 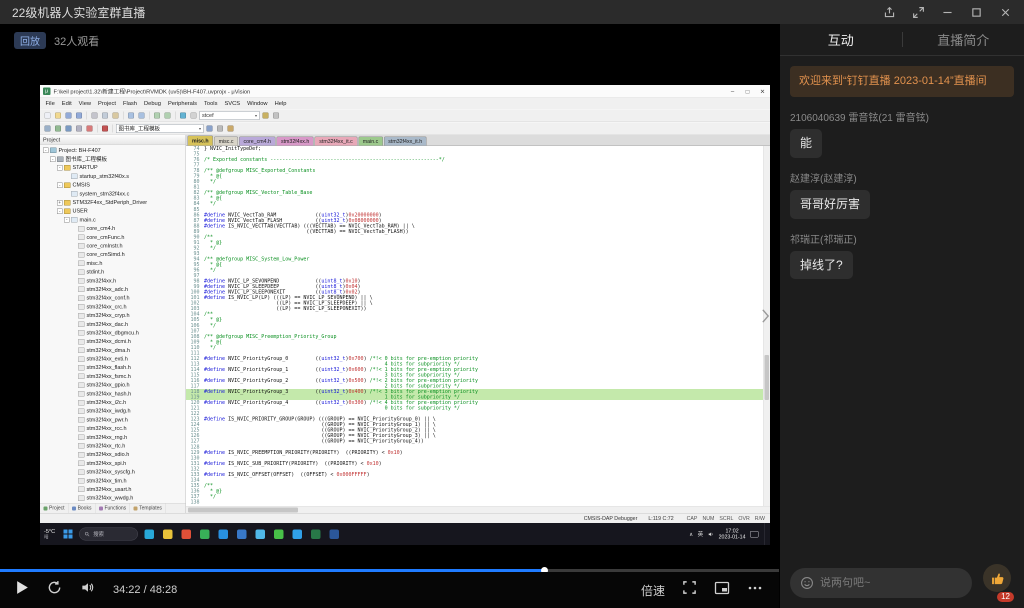 I want to click on tree-item-stm32f4xx_conf.h: stm32f4xx_conf.h, so click(x=113, y=298).